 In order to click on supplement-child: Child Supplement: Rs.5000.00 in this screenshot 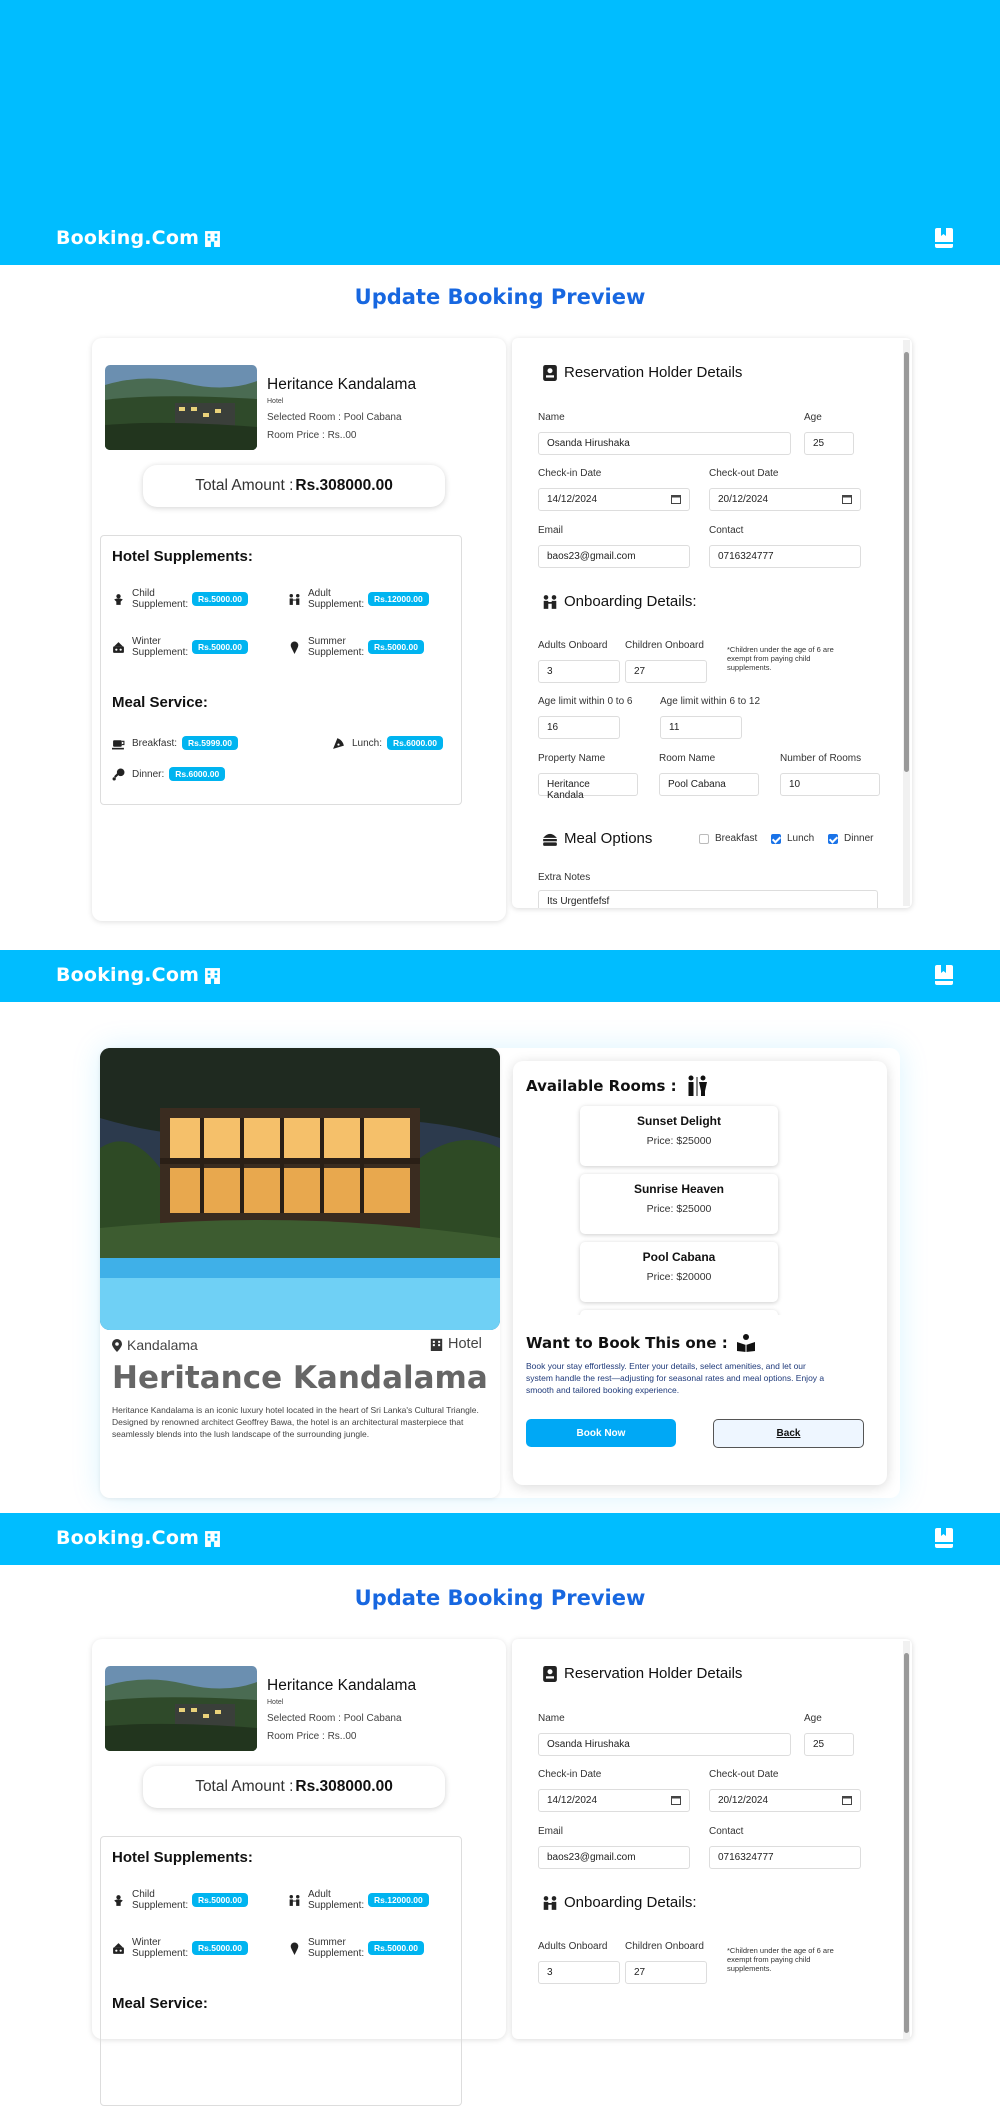, I will do `click(180, 1900)`.